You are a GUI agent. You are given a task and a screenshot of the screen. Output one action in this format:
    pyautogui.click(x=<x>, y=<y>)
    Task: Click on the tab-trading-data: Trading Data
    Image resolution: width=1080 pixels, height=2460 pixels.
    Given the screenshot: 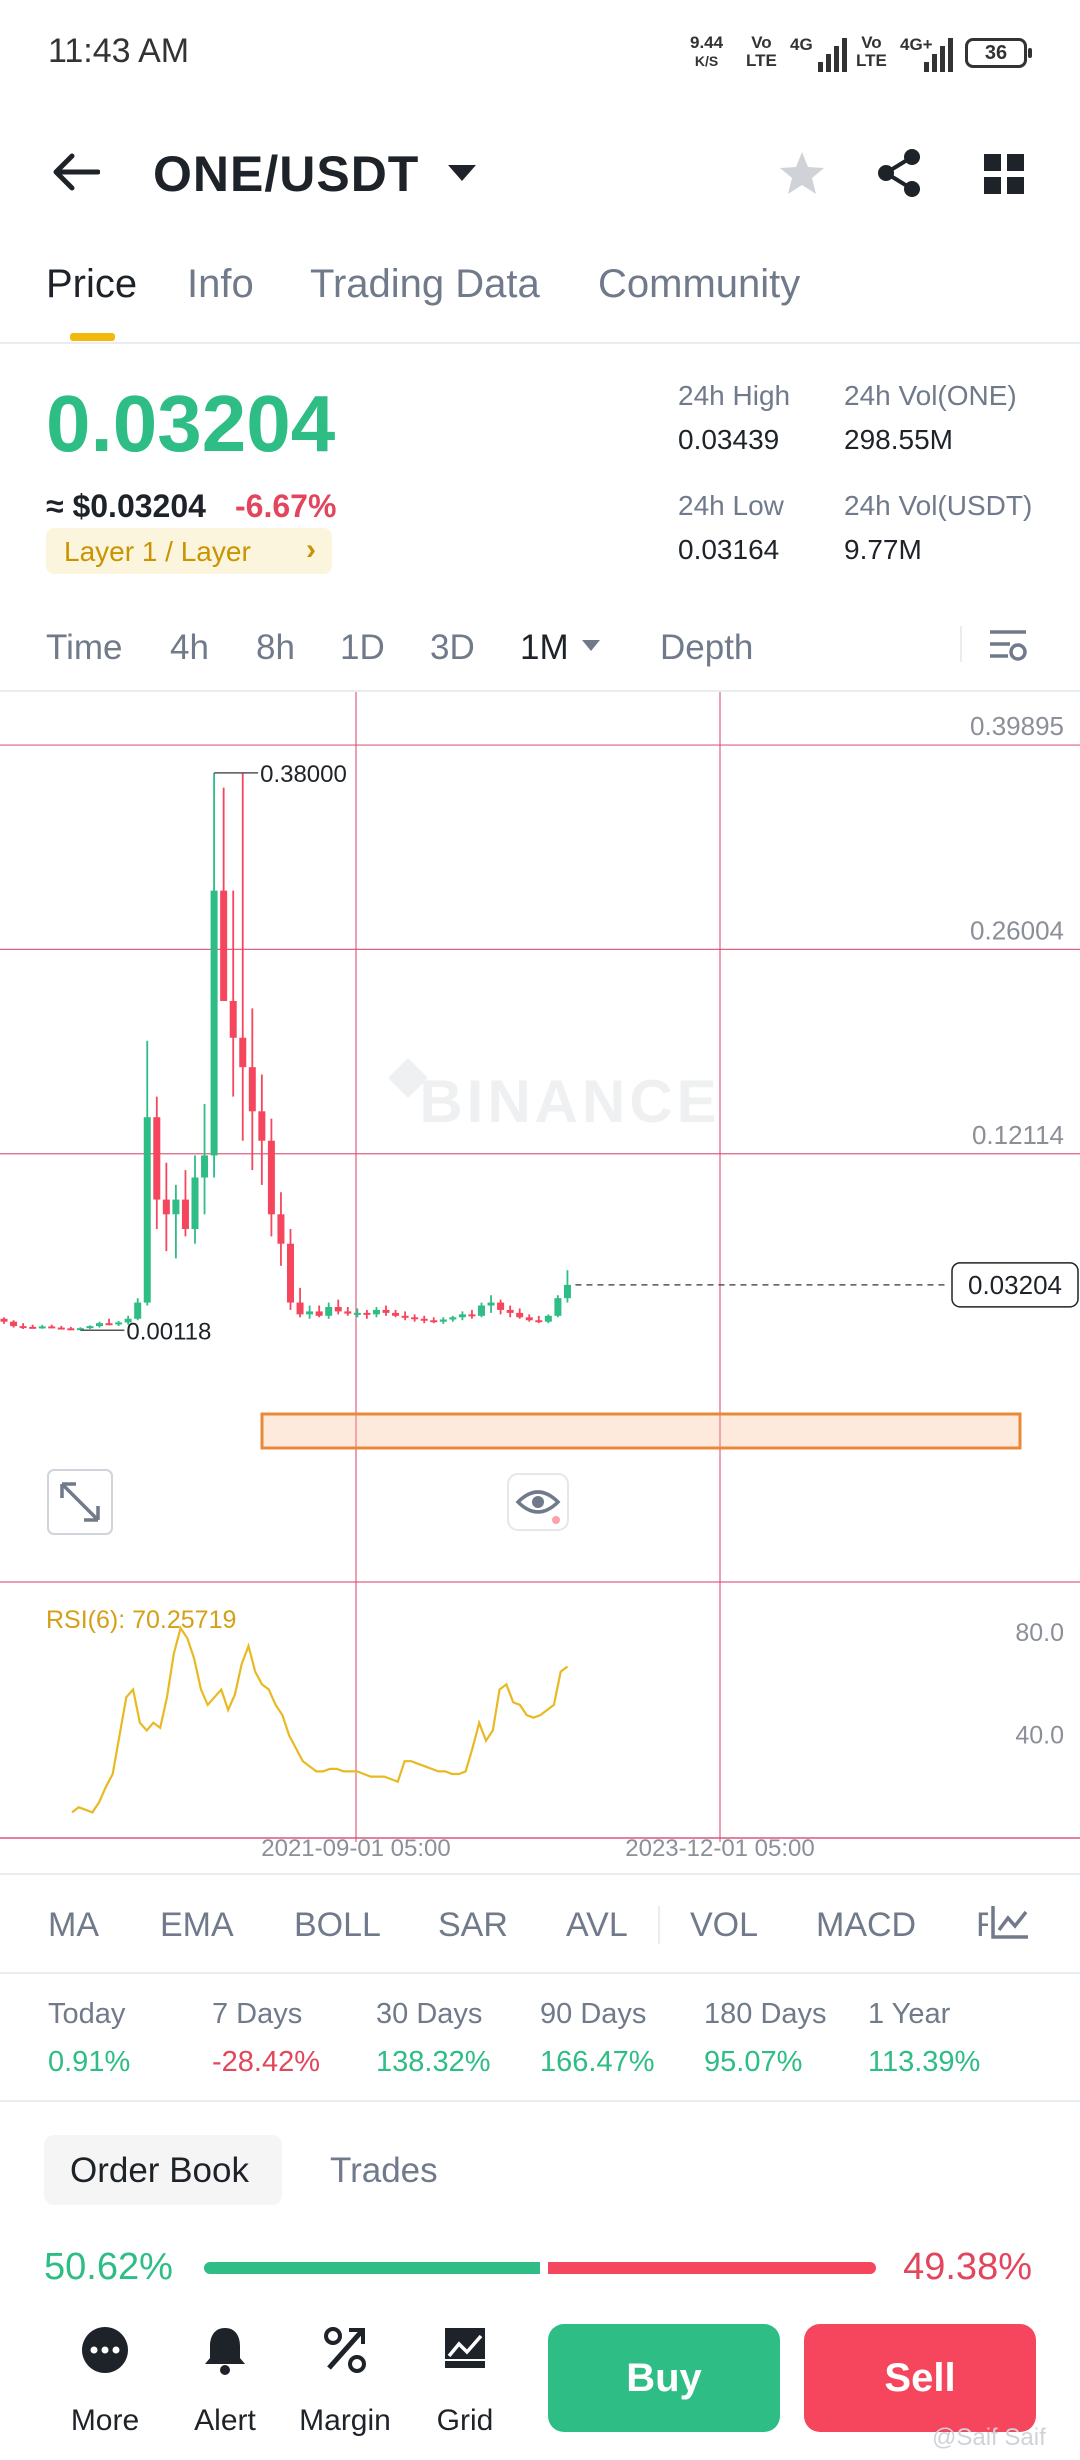 What is the action you would take?
    pyautogui.click(x=425, y=284)
    